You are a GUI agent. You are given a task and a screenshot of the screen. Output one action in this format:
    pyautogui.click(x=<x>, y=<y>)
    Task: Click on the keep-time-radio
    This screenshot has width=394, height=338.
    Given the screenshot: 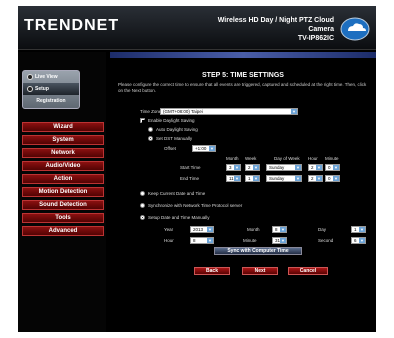 What is the action you would take?
    pyautogui.click(x=142, y=193)
    